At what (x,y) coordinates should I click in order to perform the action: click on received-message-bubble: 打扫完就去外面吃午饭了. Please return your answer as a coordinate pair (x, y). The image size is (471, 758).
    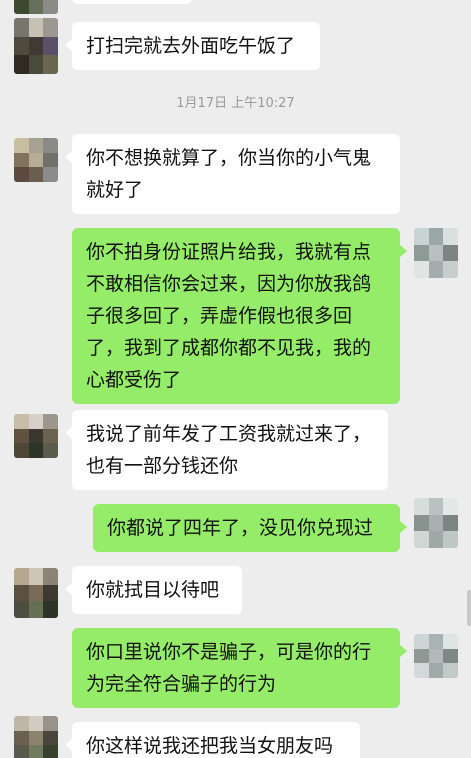
    Looking at the image, I should click on (192, 46).